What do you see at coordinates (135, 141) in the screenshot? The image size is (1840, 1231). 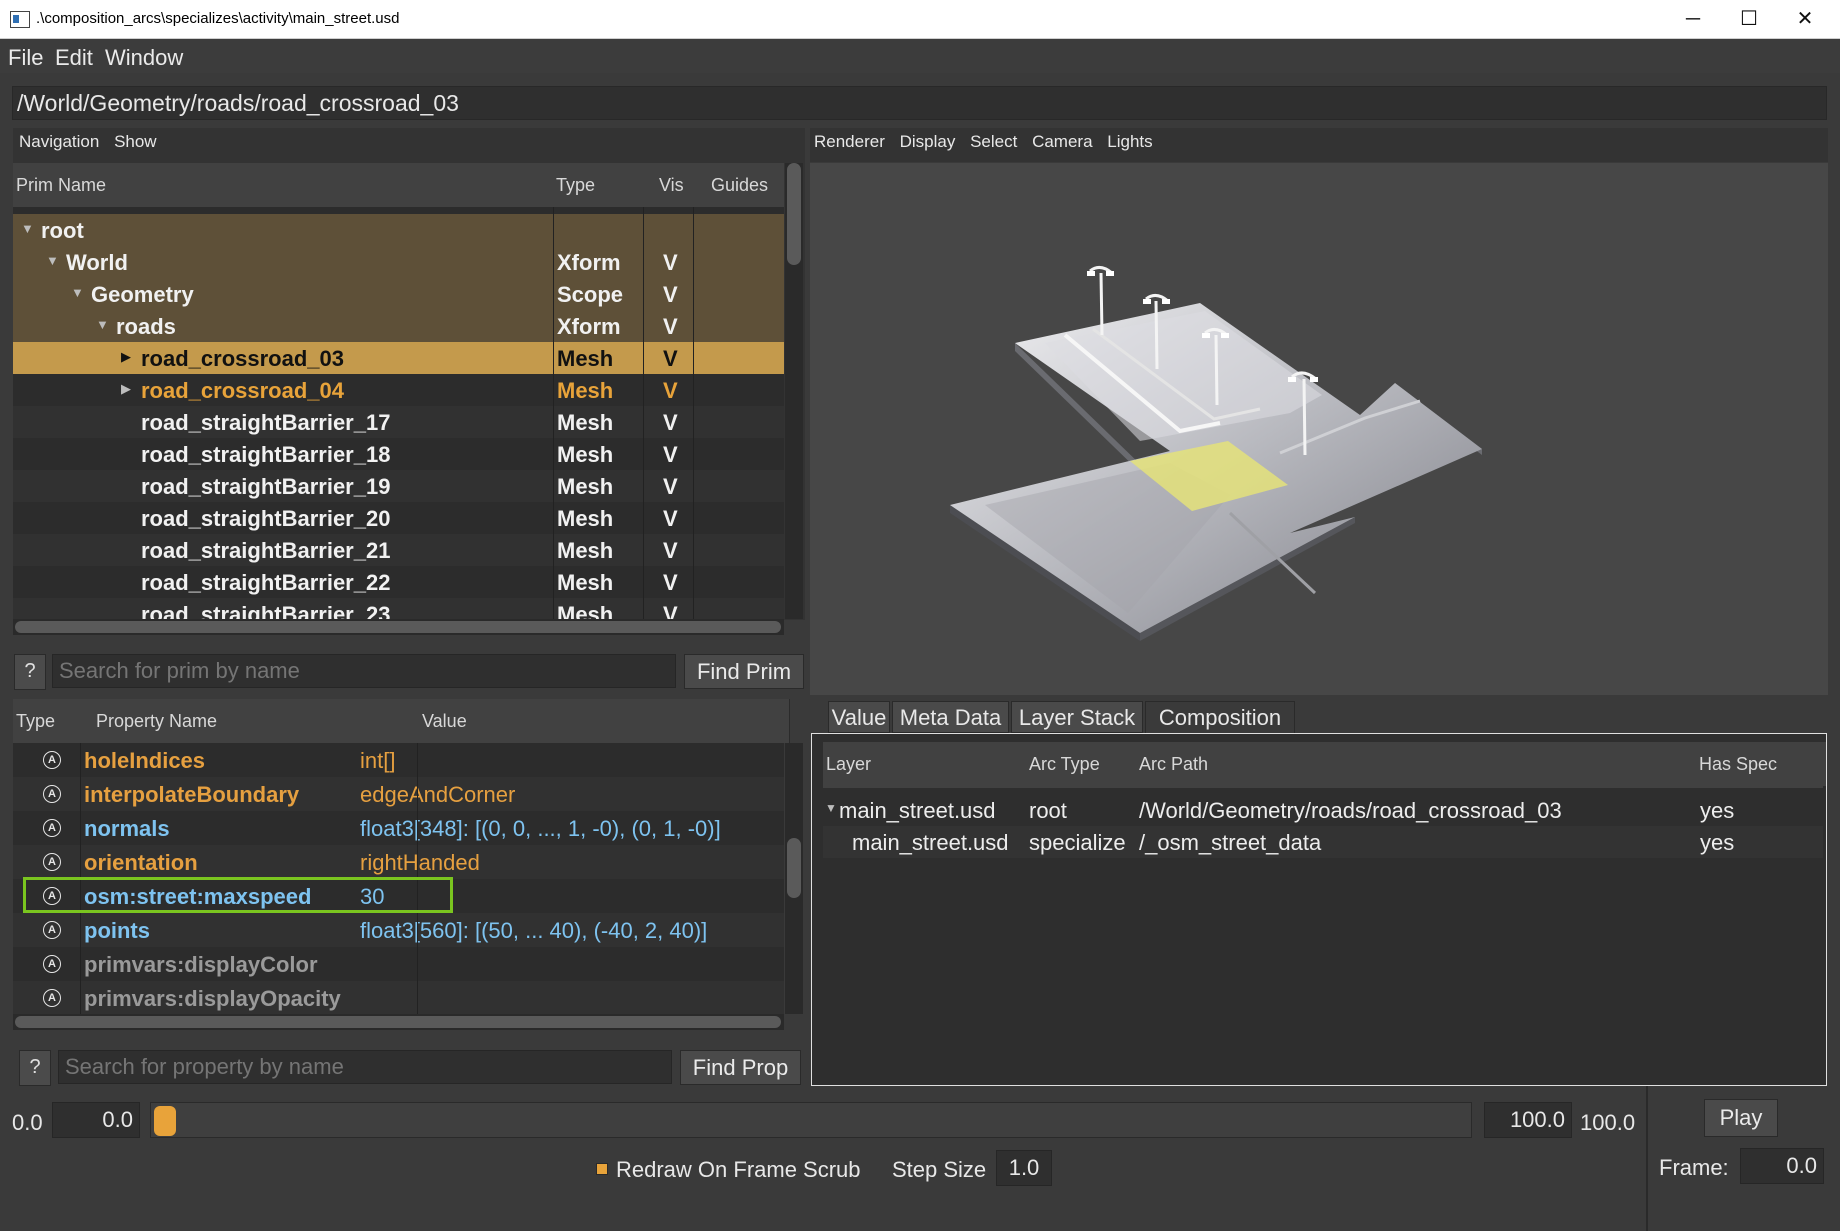 I see `menu-show: Show` at bounding box center [135, 141].